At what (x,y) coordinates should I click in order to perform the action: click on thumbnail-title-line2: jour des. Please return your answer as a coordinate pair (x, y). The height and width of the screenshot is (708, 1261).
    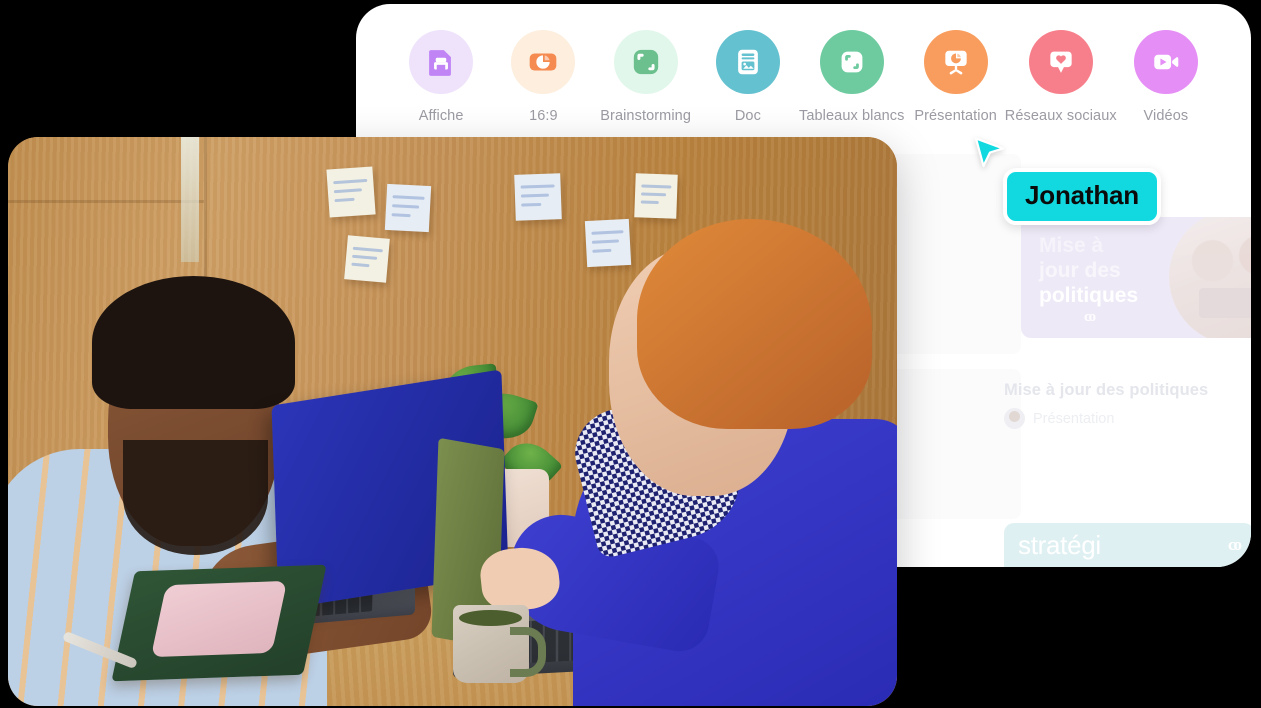
    Looking at the image, I should click on (1080, 270).